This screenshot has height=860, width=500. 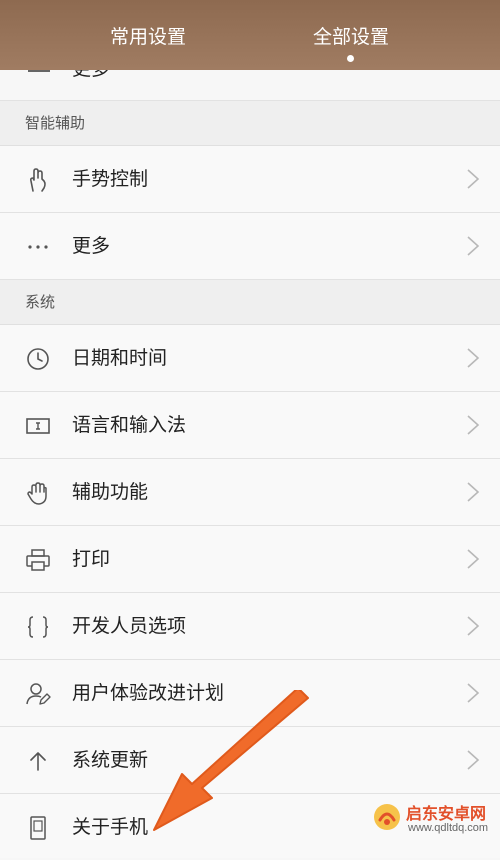 What do you see at coordinates (250, 559) in the screenshot?
I see `list-item-print: 打印` at bounding box center [250, 559].